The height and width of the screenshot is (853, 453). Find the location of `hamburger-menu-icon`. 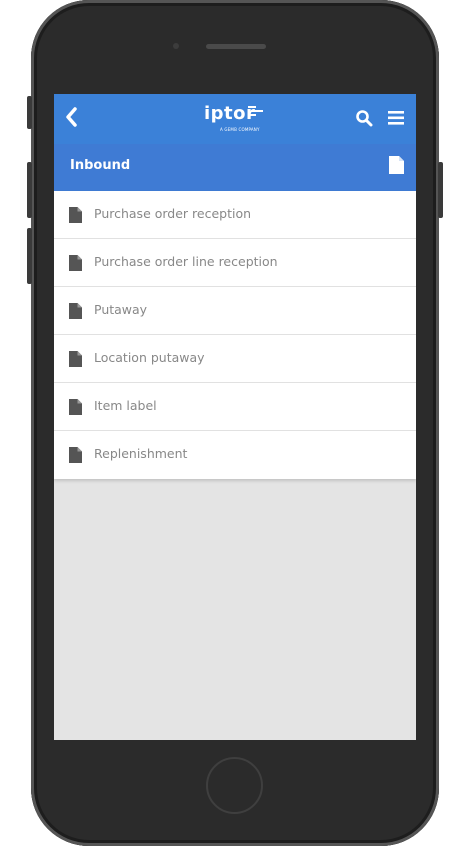

hamburger-menu-icon is located at coordinates (396, 118).